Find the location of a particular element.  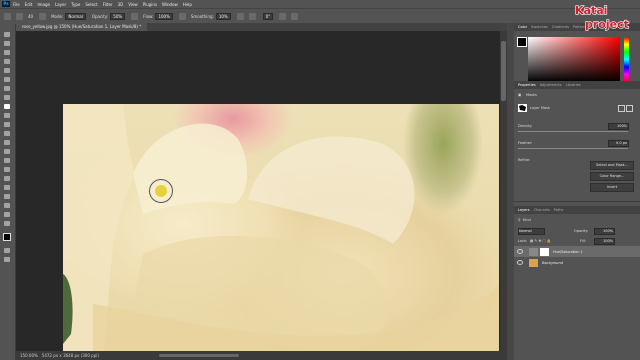

gear-icon is located at coordinates (240, 16).